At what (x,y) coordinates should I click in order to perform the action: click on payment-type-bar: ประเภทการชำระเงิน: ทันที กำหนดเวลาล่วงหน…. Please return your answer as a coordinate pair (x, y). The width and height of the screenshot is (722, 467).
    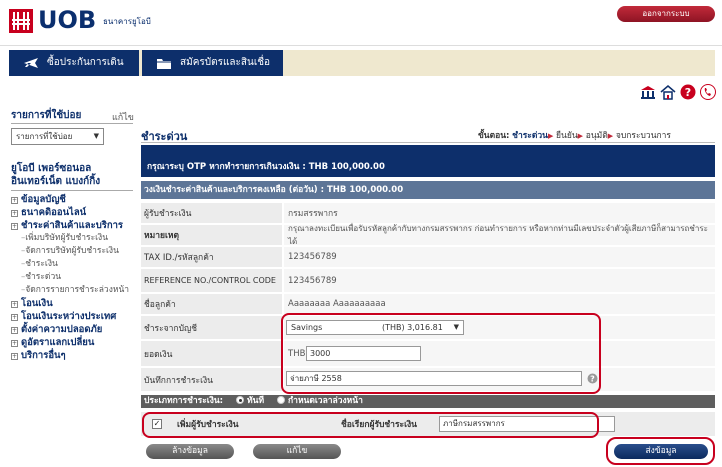
    Looking at the image, I should click on (428, 401).